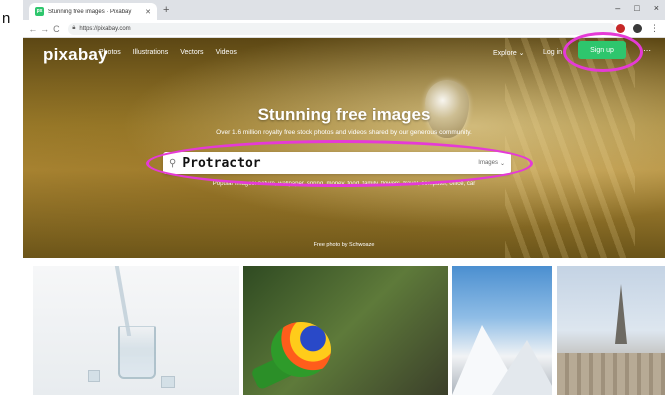 The image size is (665, 395). What do you see at coordinates (570, 148) in the screenshot?
I see `hero-background-stalks` at bounding box center [570, 148].